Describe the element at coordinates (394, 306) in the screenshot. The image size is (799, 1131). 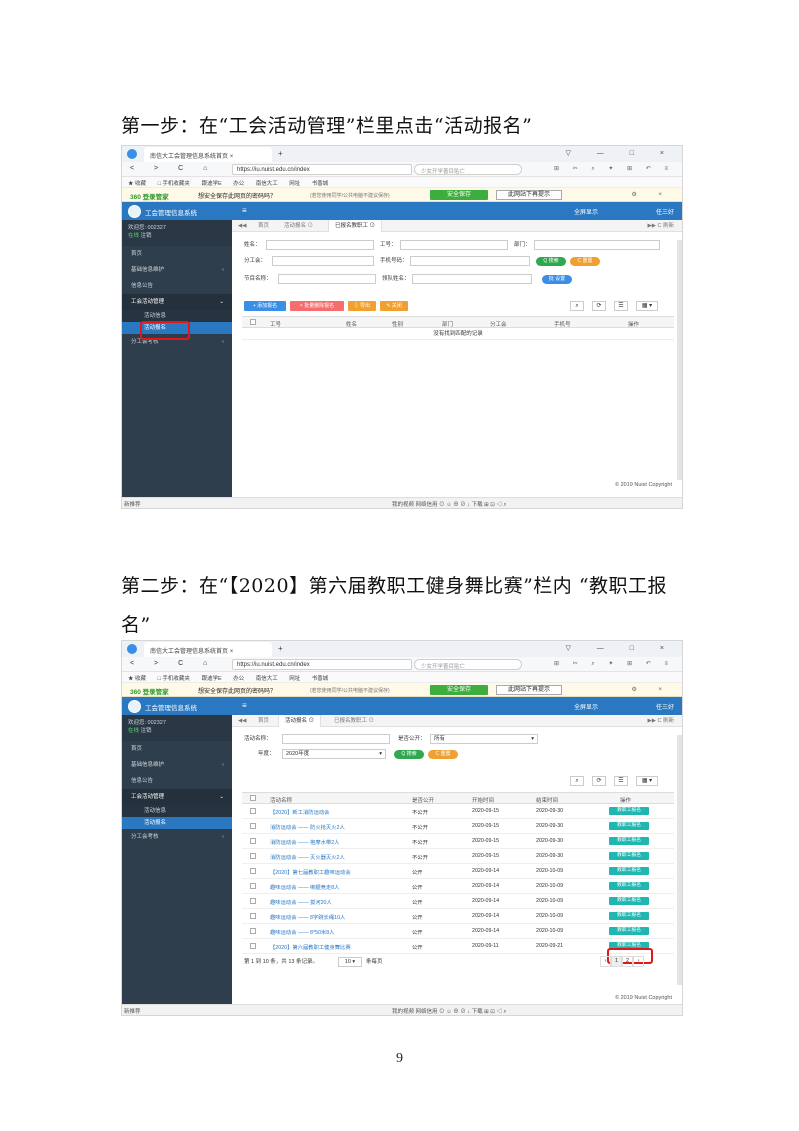
I see `close-button: ✎ 关闭` at that location.